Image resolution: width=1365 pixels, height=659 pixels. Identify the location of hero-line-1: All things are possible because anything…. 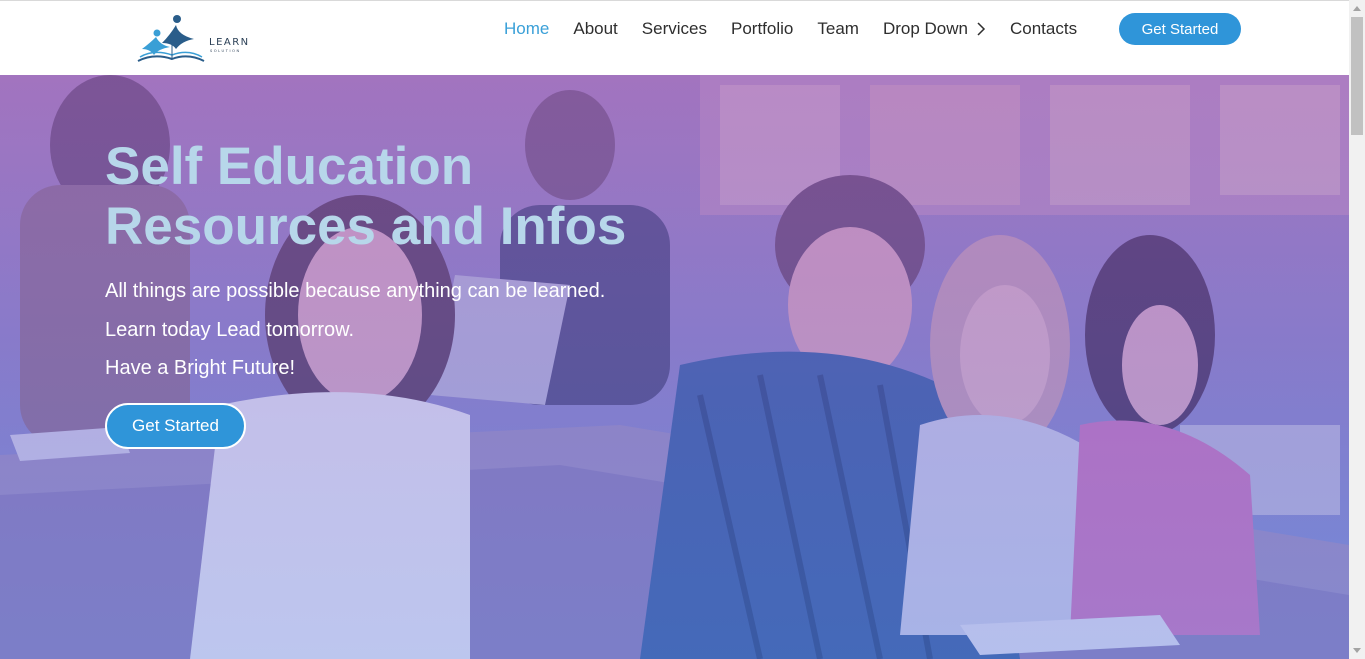
(355, 291).